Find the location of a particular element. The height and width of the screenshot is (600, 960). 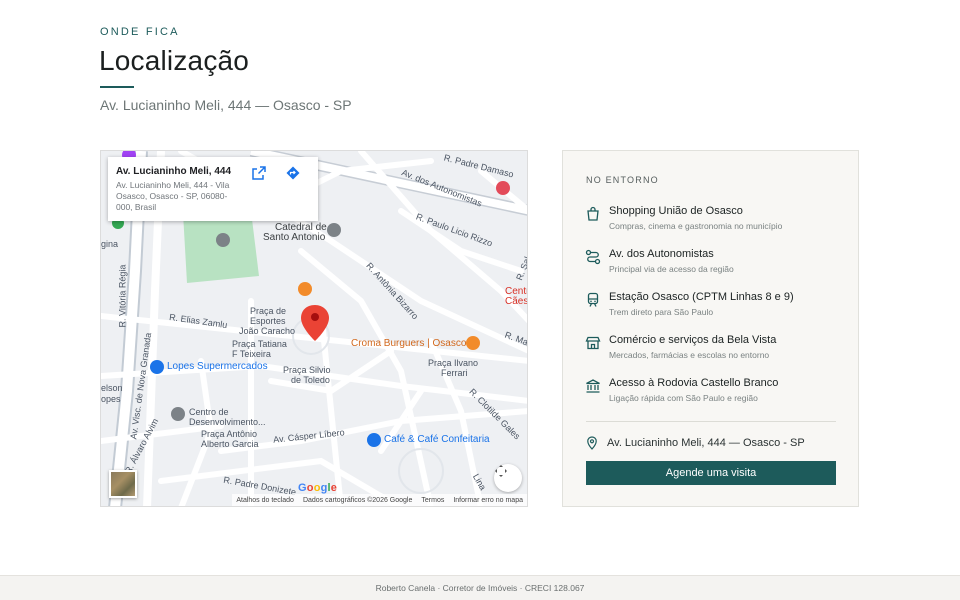

poi-label: Praça Antônio is located at coordinates (229, 434).